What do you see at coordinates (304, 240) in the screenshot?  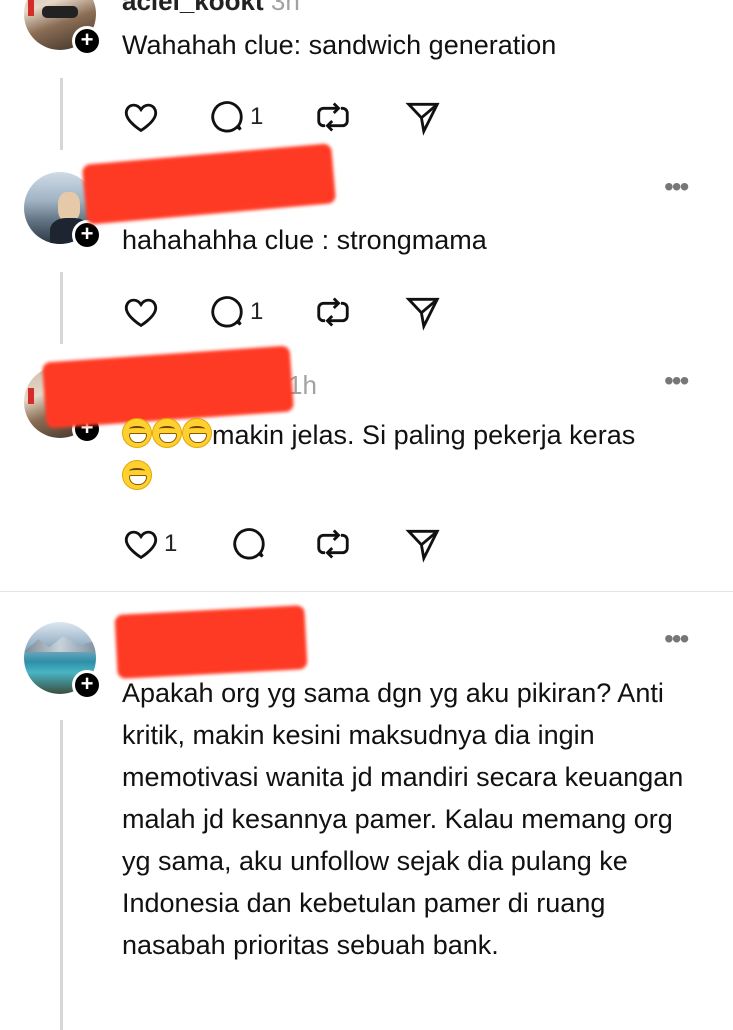 I see `post-text: hahahahha clue : strongmama` at bounding box center [304, 240].